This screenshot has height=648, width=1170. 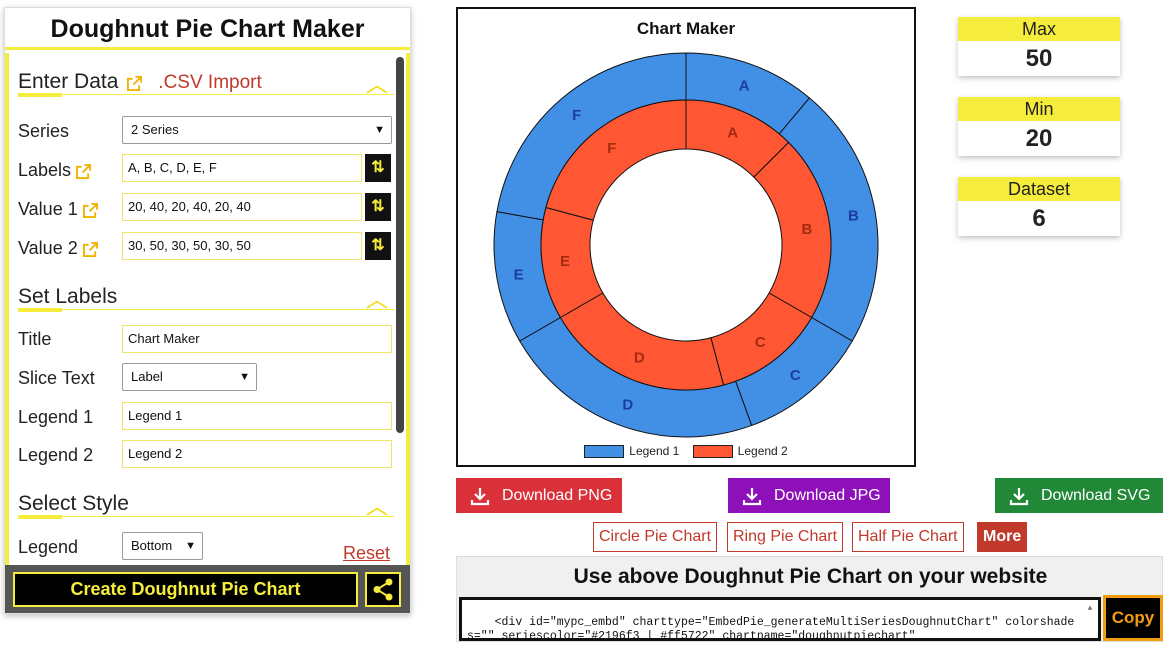 I want to click on dataset-value: 6, so click(x=1039, y=218).